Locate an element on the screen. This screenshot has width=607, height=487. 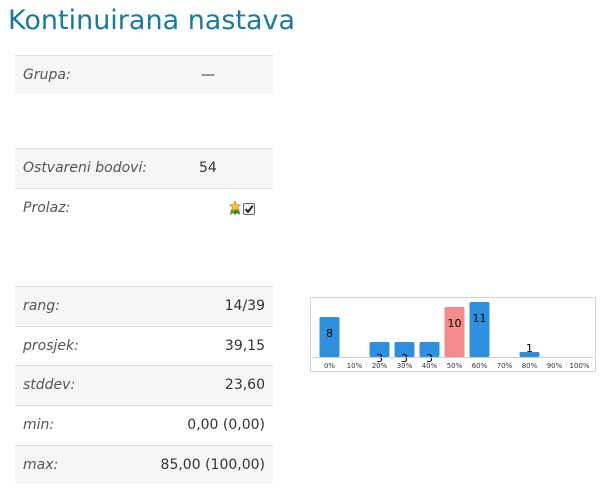
histogram-tick-10%: 10% is located at coordinates (355, 366).